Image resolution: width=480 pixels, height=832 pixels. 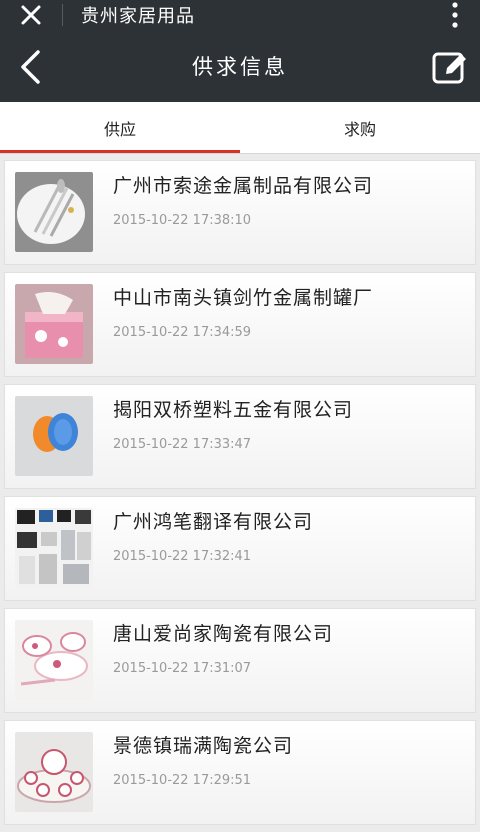 I want to click on plastic-cups-image-icon, so click(x=54, y=436).